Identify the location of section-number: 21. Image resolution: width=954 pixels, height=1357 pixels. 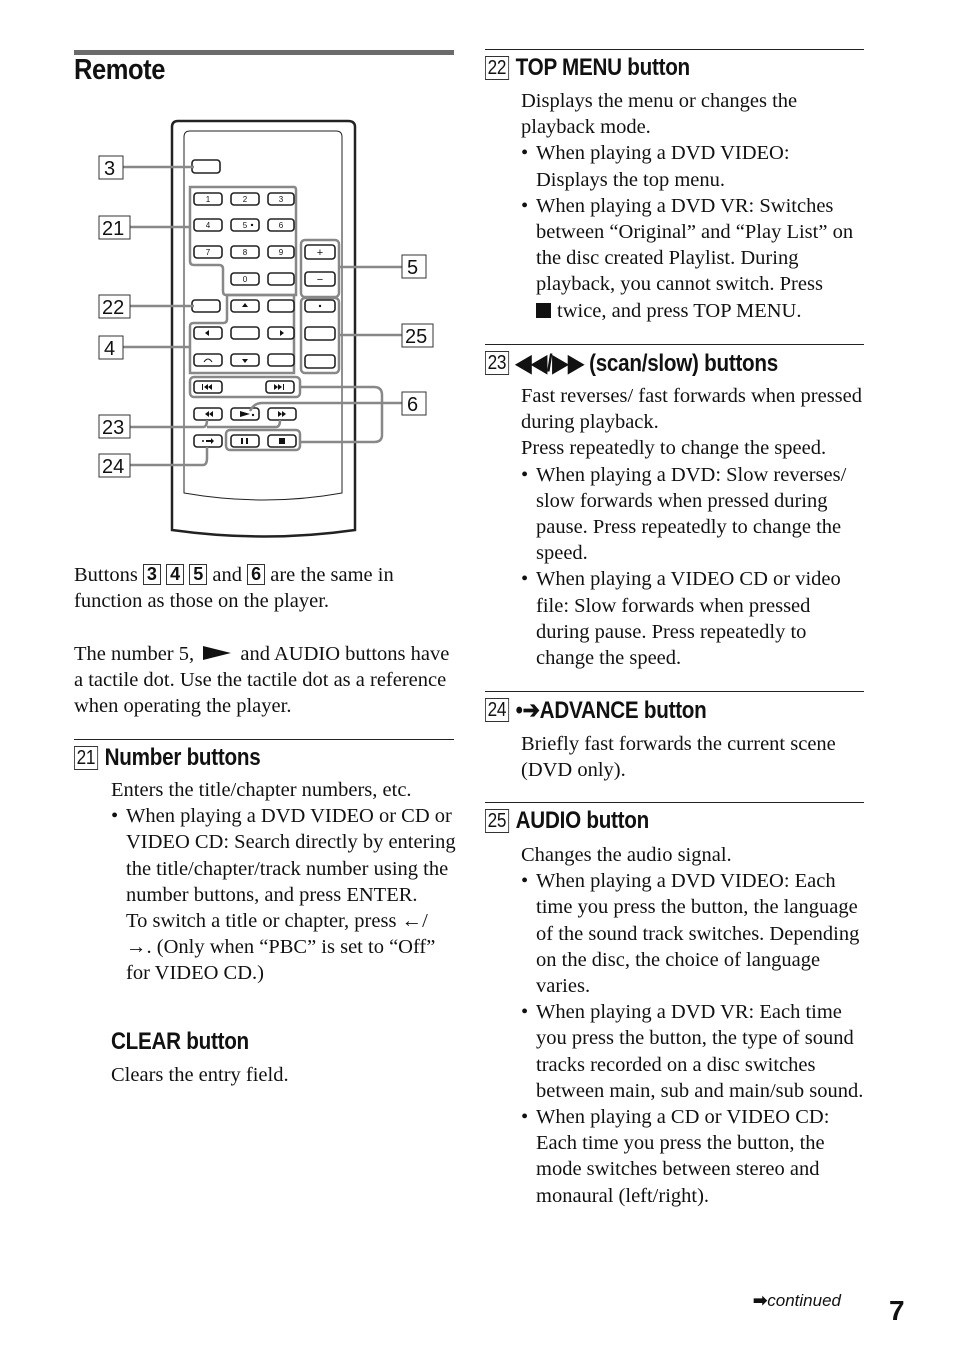
(86, 758).